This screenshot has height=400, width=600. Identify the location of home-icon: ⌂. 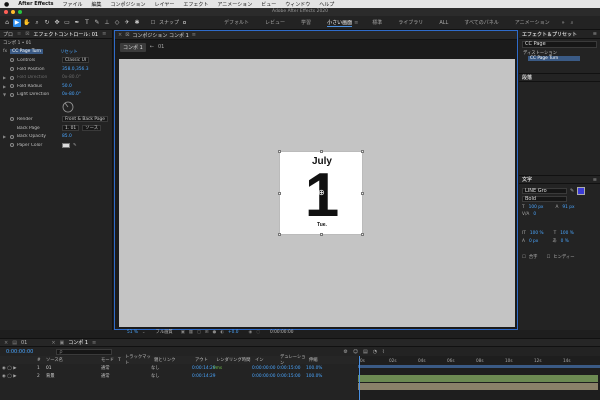
(7, 23).